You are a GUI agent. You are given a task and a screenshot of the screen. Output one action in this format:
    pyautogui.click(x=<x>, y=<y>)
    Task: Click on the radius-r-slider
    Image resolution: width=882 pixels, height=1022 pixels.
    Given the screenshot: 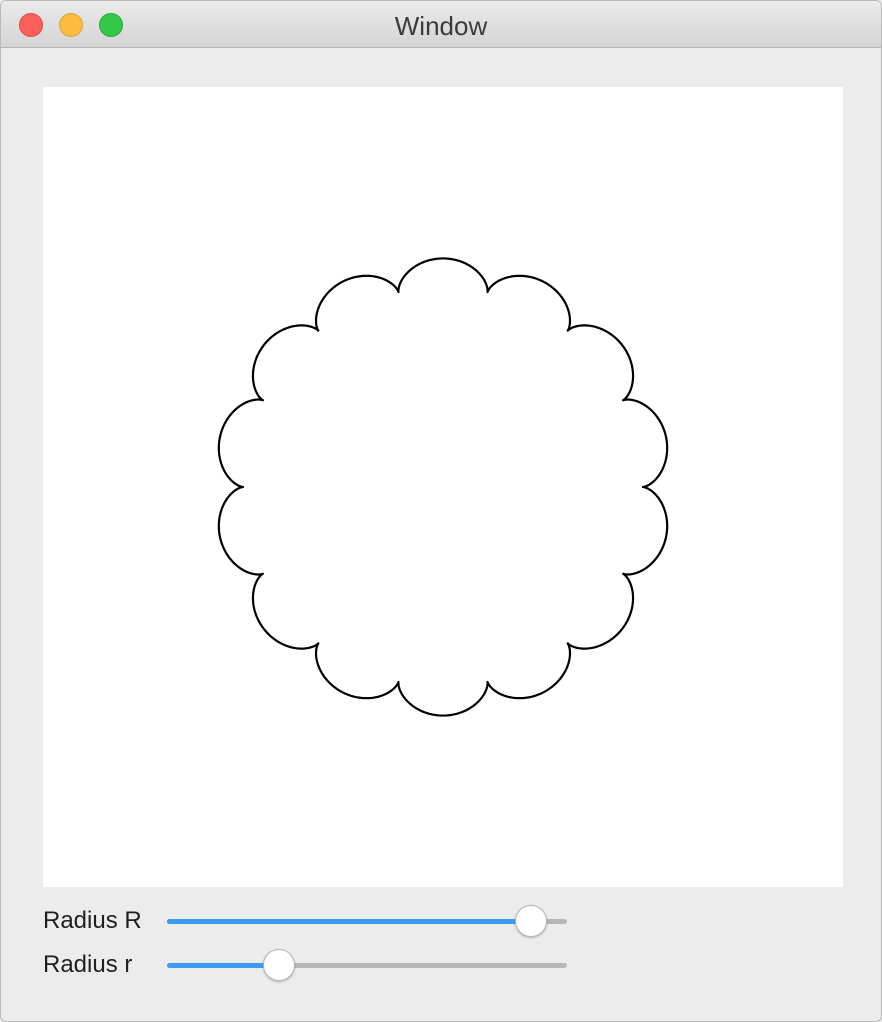 What is the action you would take?
    pyautogui.click(x=367, y=965)
    